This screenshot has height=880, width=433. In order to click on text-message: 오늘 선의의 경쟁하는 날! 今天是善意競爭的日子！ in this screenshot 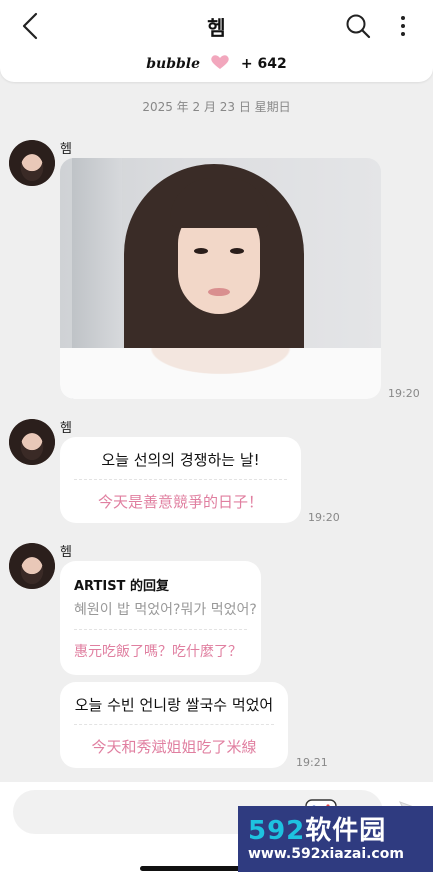, I will do `click(180, 480)`.